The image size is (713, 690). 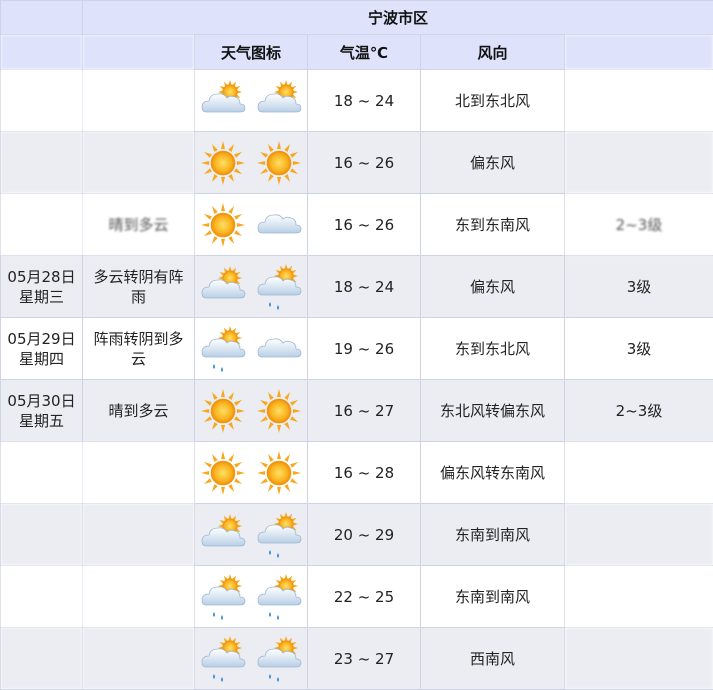 I want to click on header-icon: 天气图标, so click(x=251, y=52).